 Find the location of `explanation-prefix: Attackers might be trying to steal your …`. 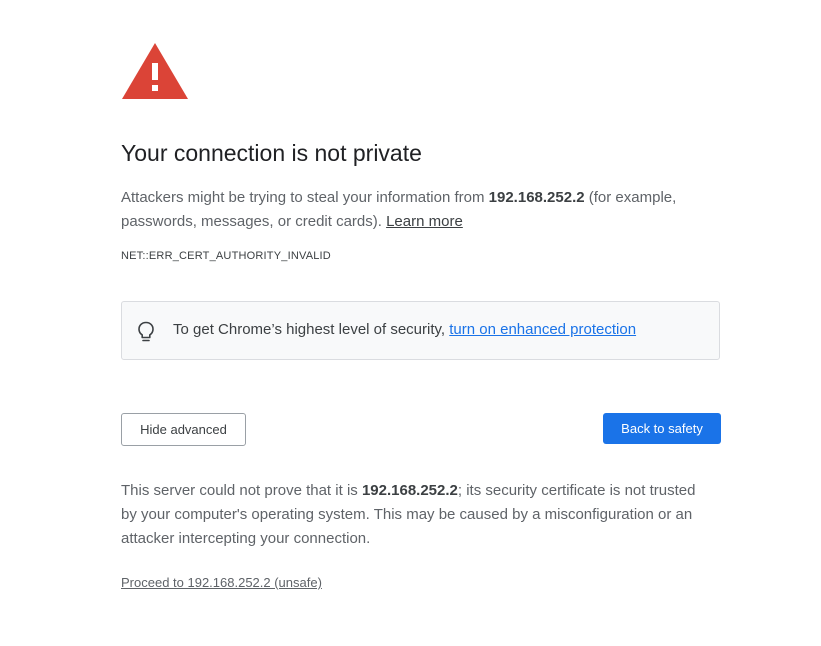

explanation-prefix: Attackers might be trying to steal your … is located at coordinates (305, 197).